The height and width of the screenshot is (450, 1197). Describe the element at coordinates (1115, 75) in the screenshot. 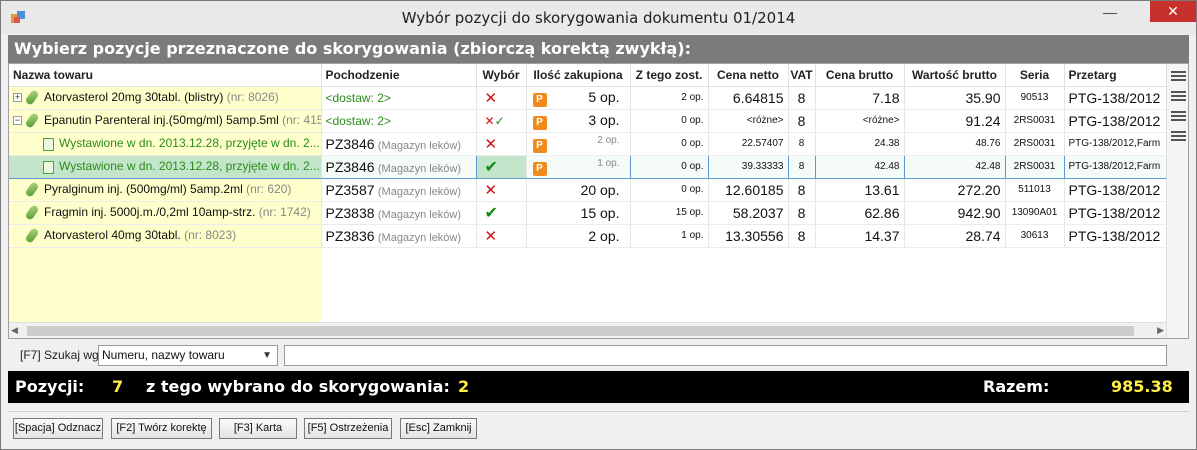

I see `col-tender-header: Przetarg` at that location.